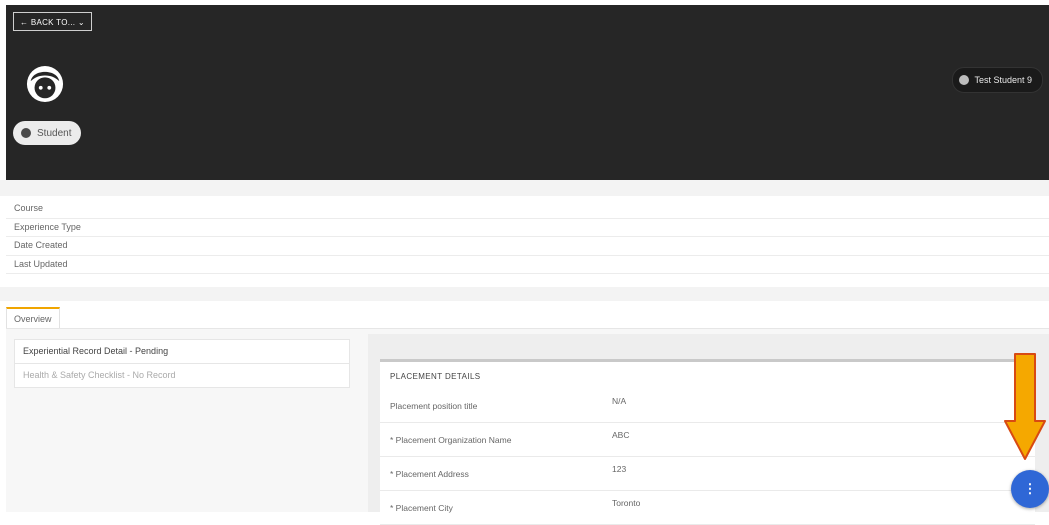 The height and width of the screenshot is (525, 1049). What do you see at coordinates (619, 469) in the screenshot?
I see `field-value: 123` at bounding box center [619, 469].